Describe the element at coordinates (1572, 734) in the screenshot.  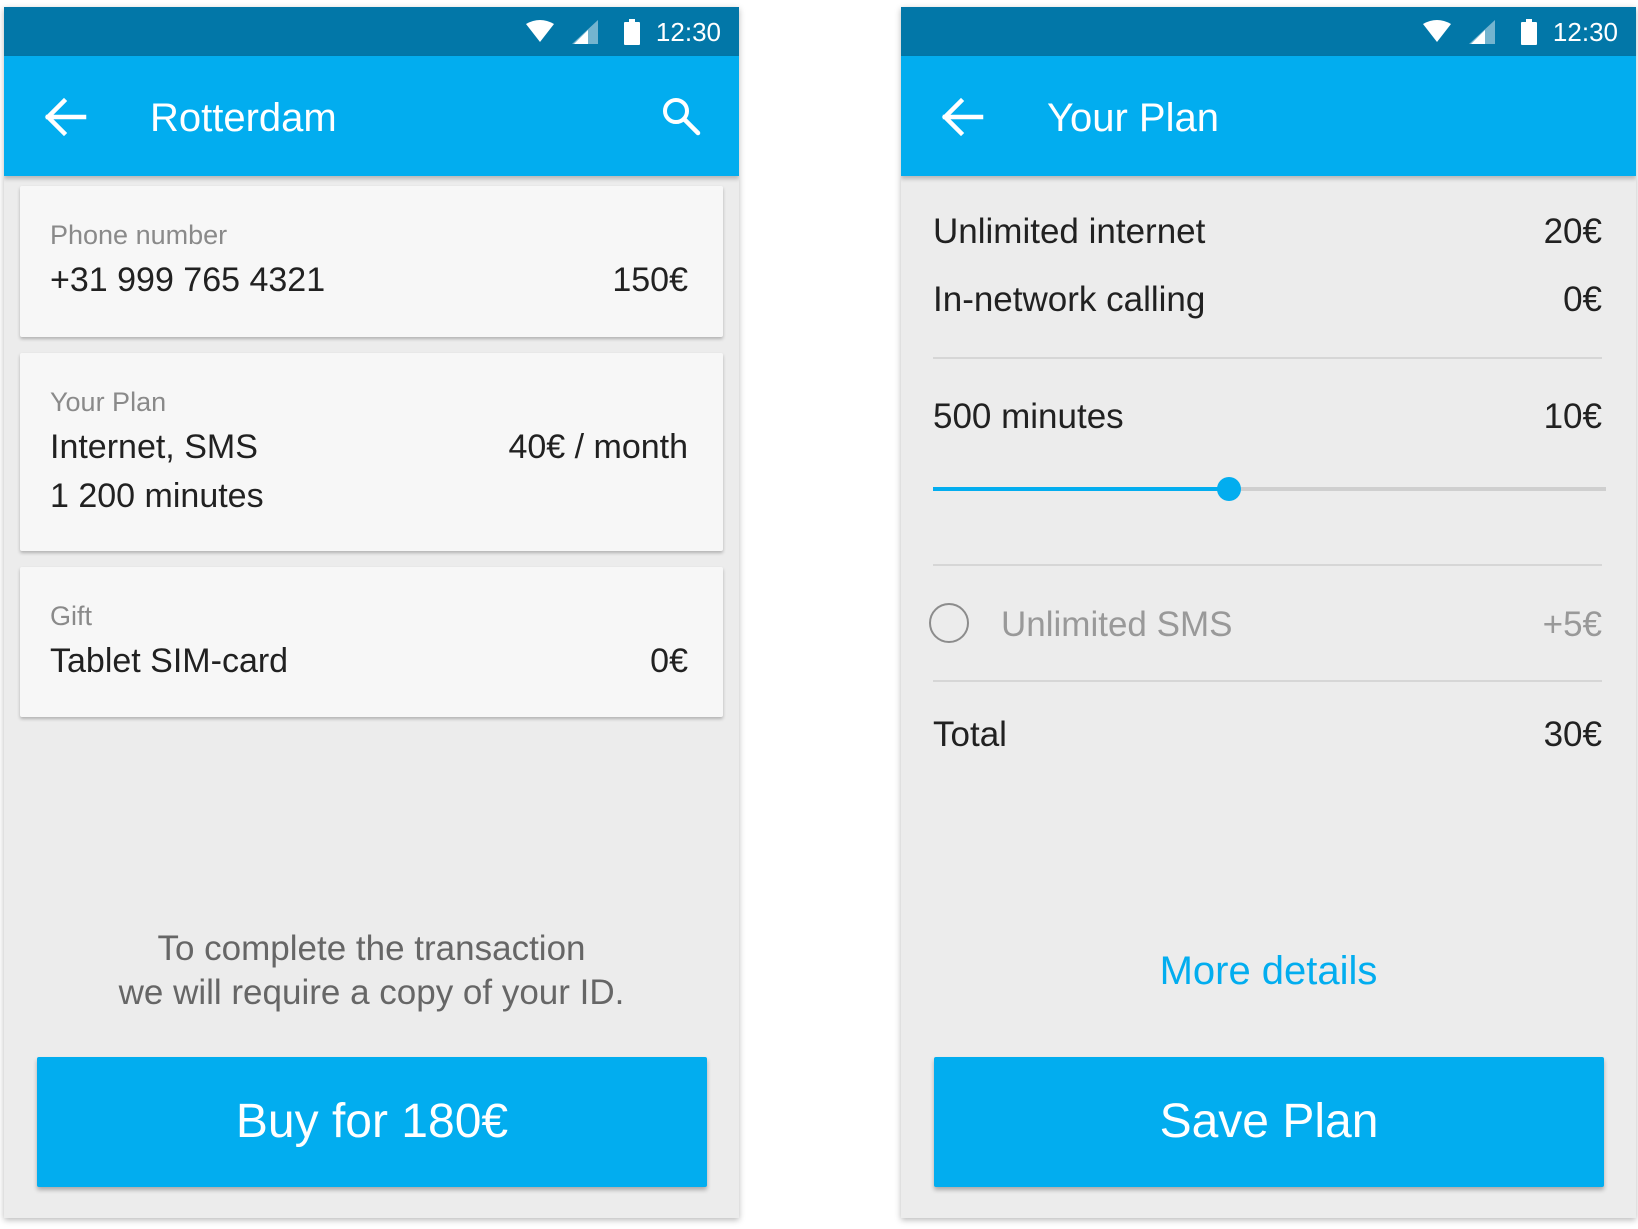
I see `total-price: 30€` at that location.